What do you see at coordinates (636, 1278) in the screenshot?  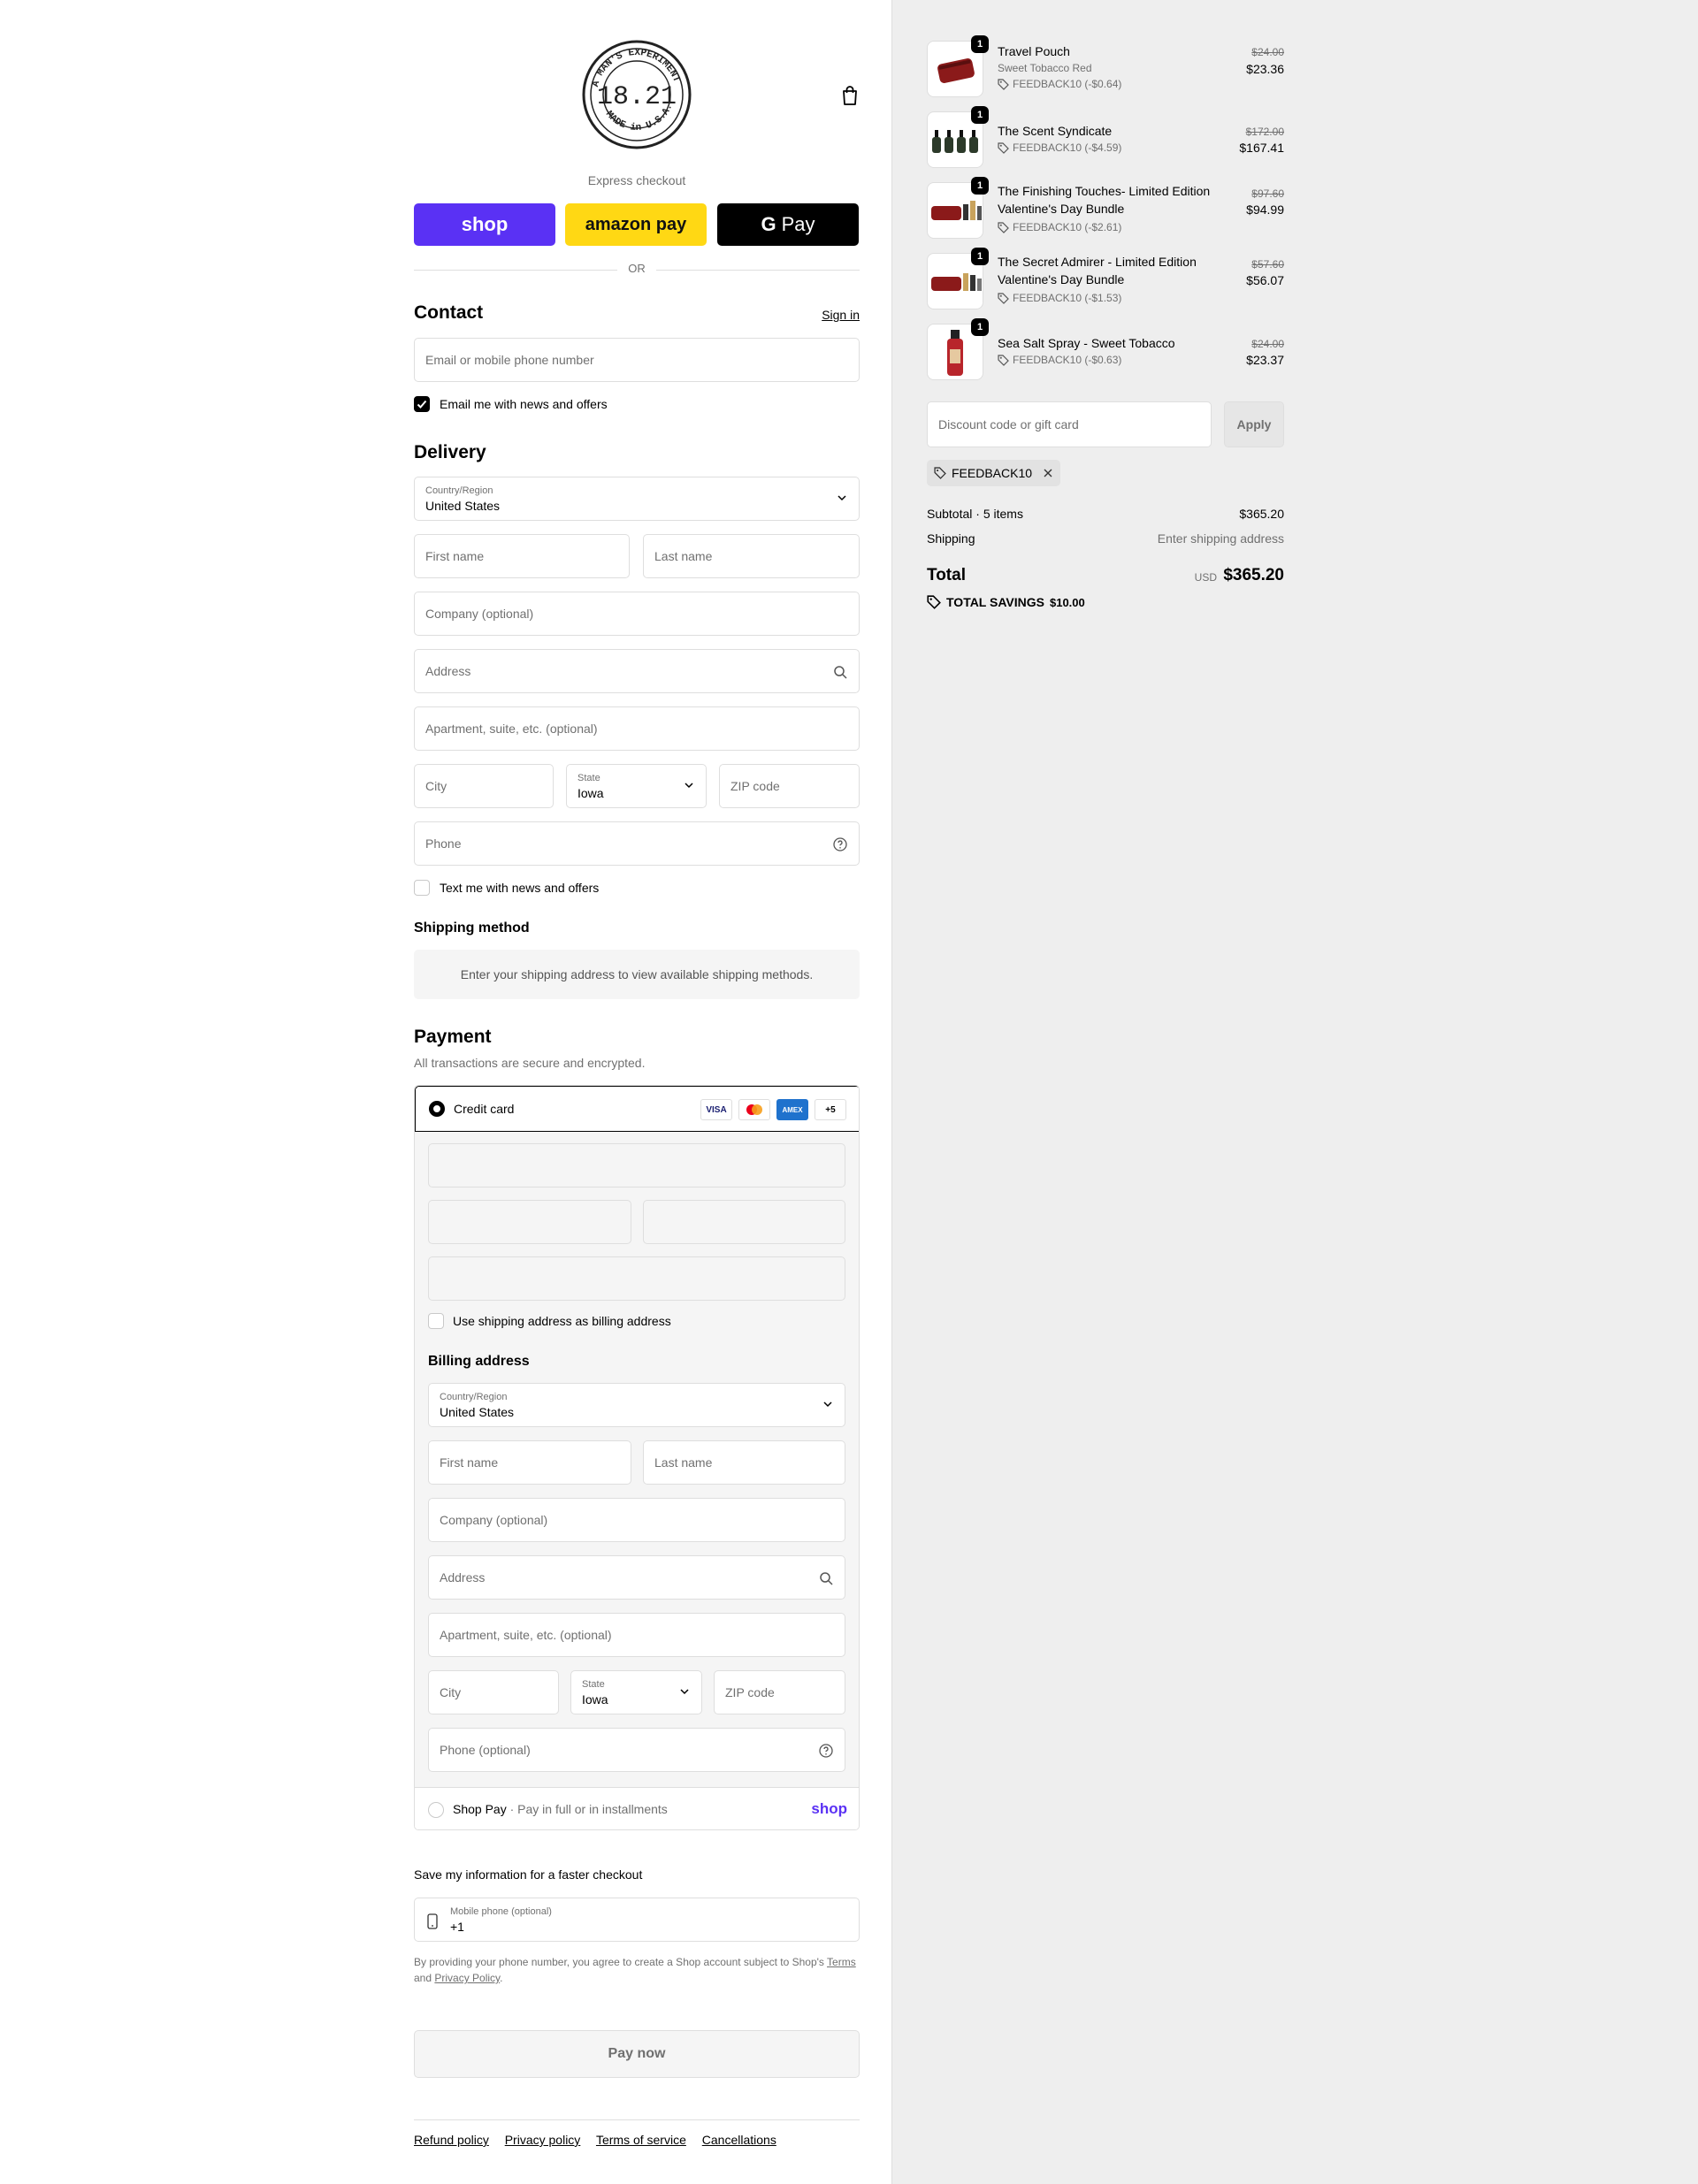 I see `card-name-field` at bounding box center [636, 1278].